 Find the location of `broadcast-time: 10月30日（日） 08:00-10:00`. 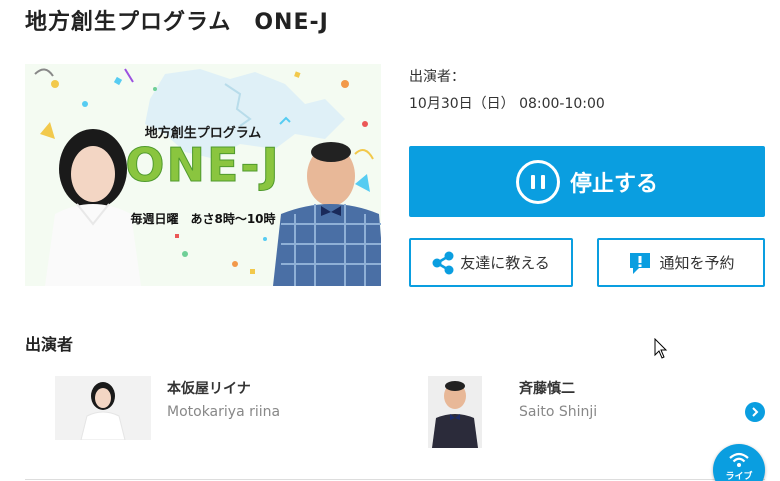

broadcast-time: 10月30日（日） 08:00-10:00 is located at coordinates (507, 104).